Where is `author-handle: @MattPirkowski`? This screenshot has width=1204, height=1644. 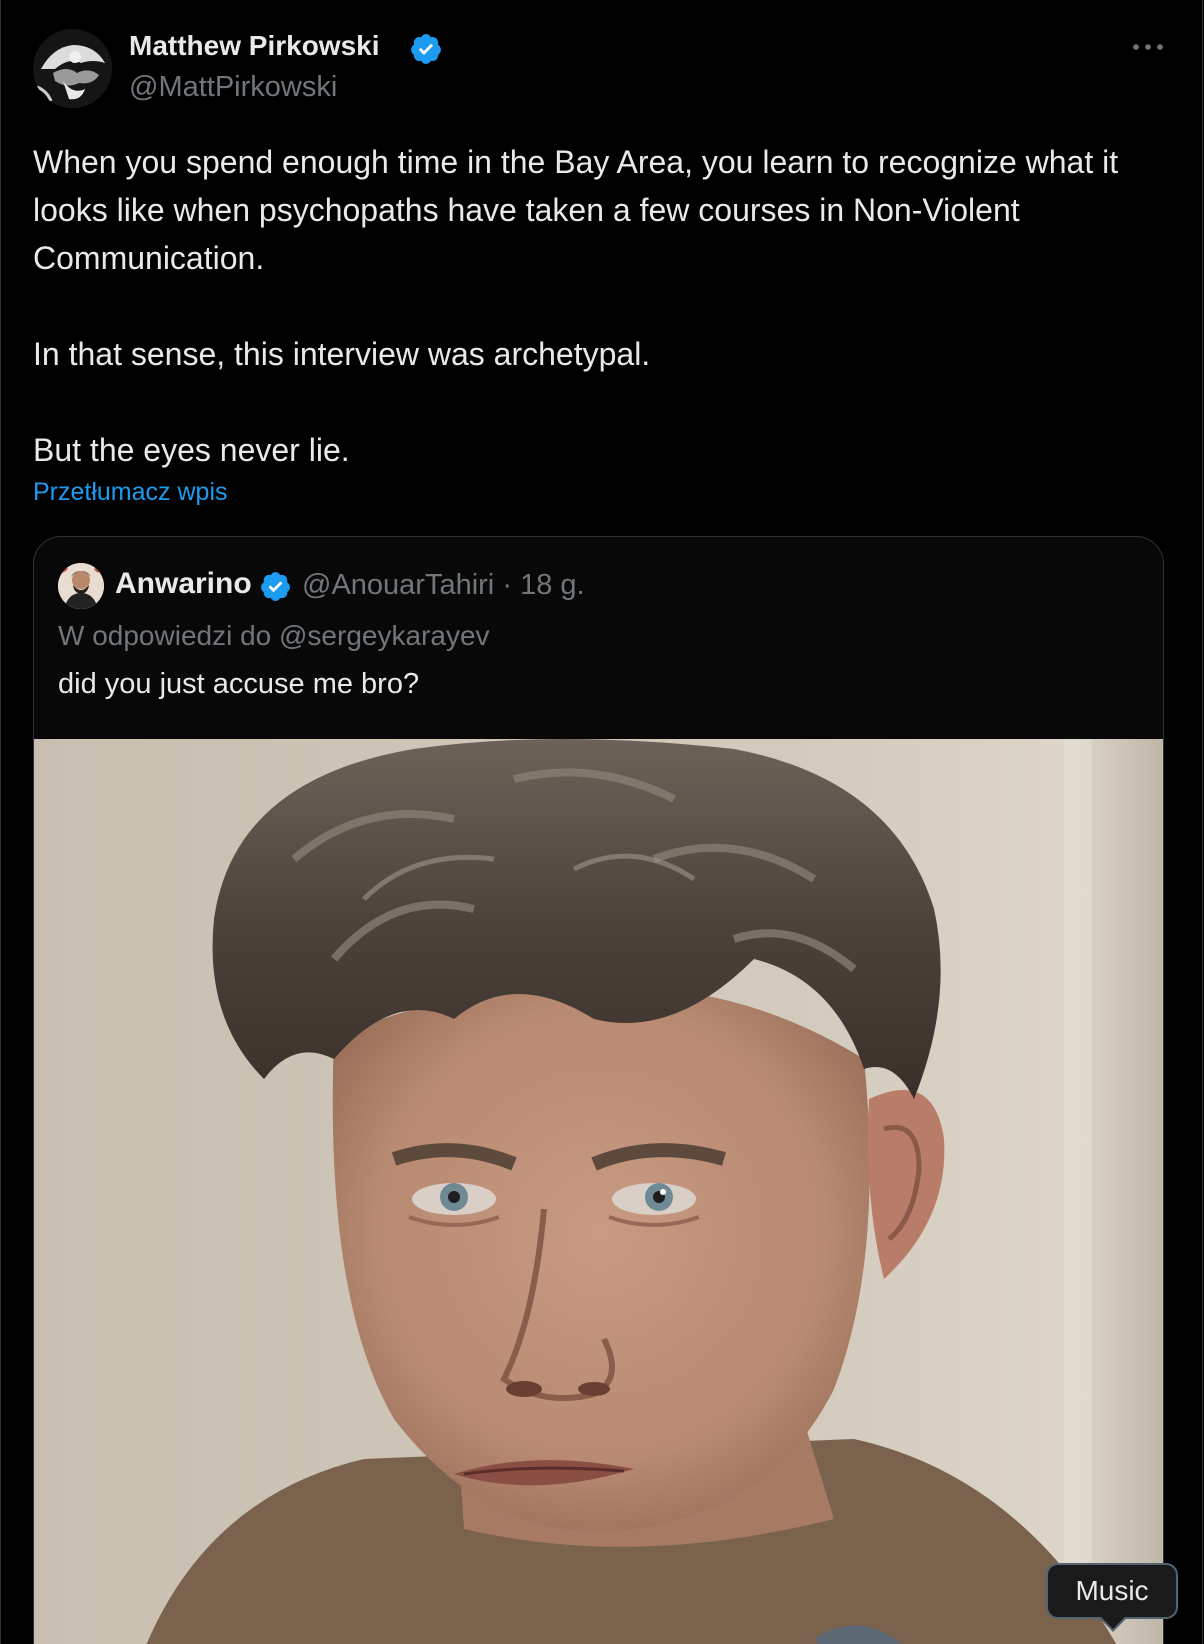 author-handle: @MattPirkowski is located at coordinates (233, 87).